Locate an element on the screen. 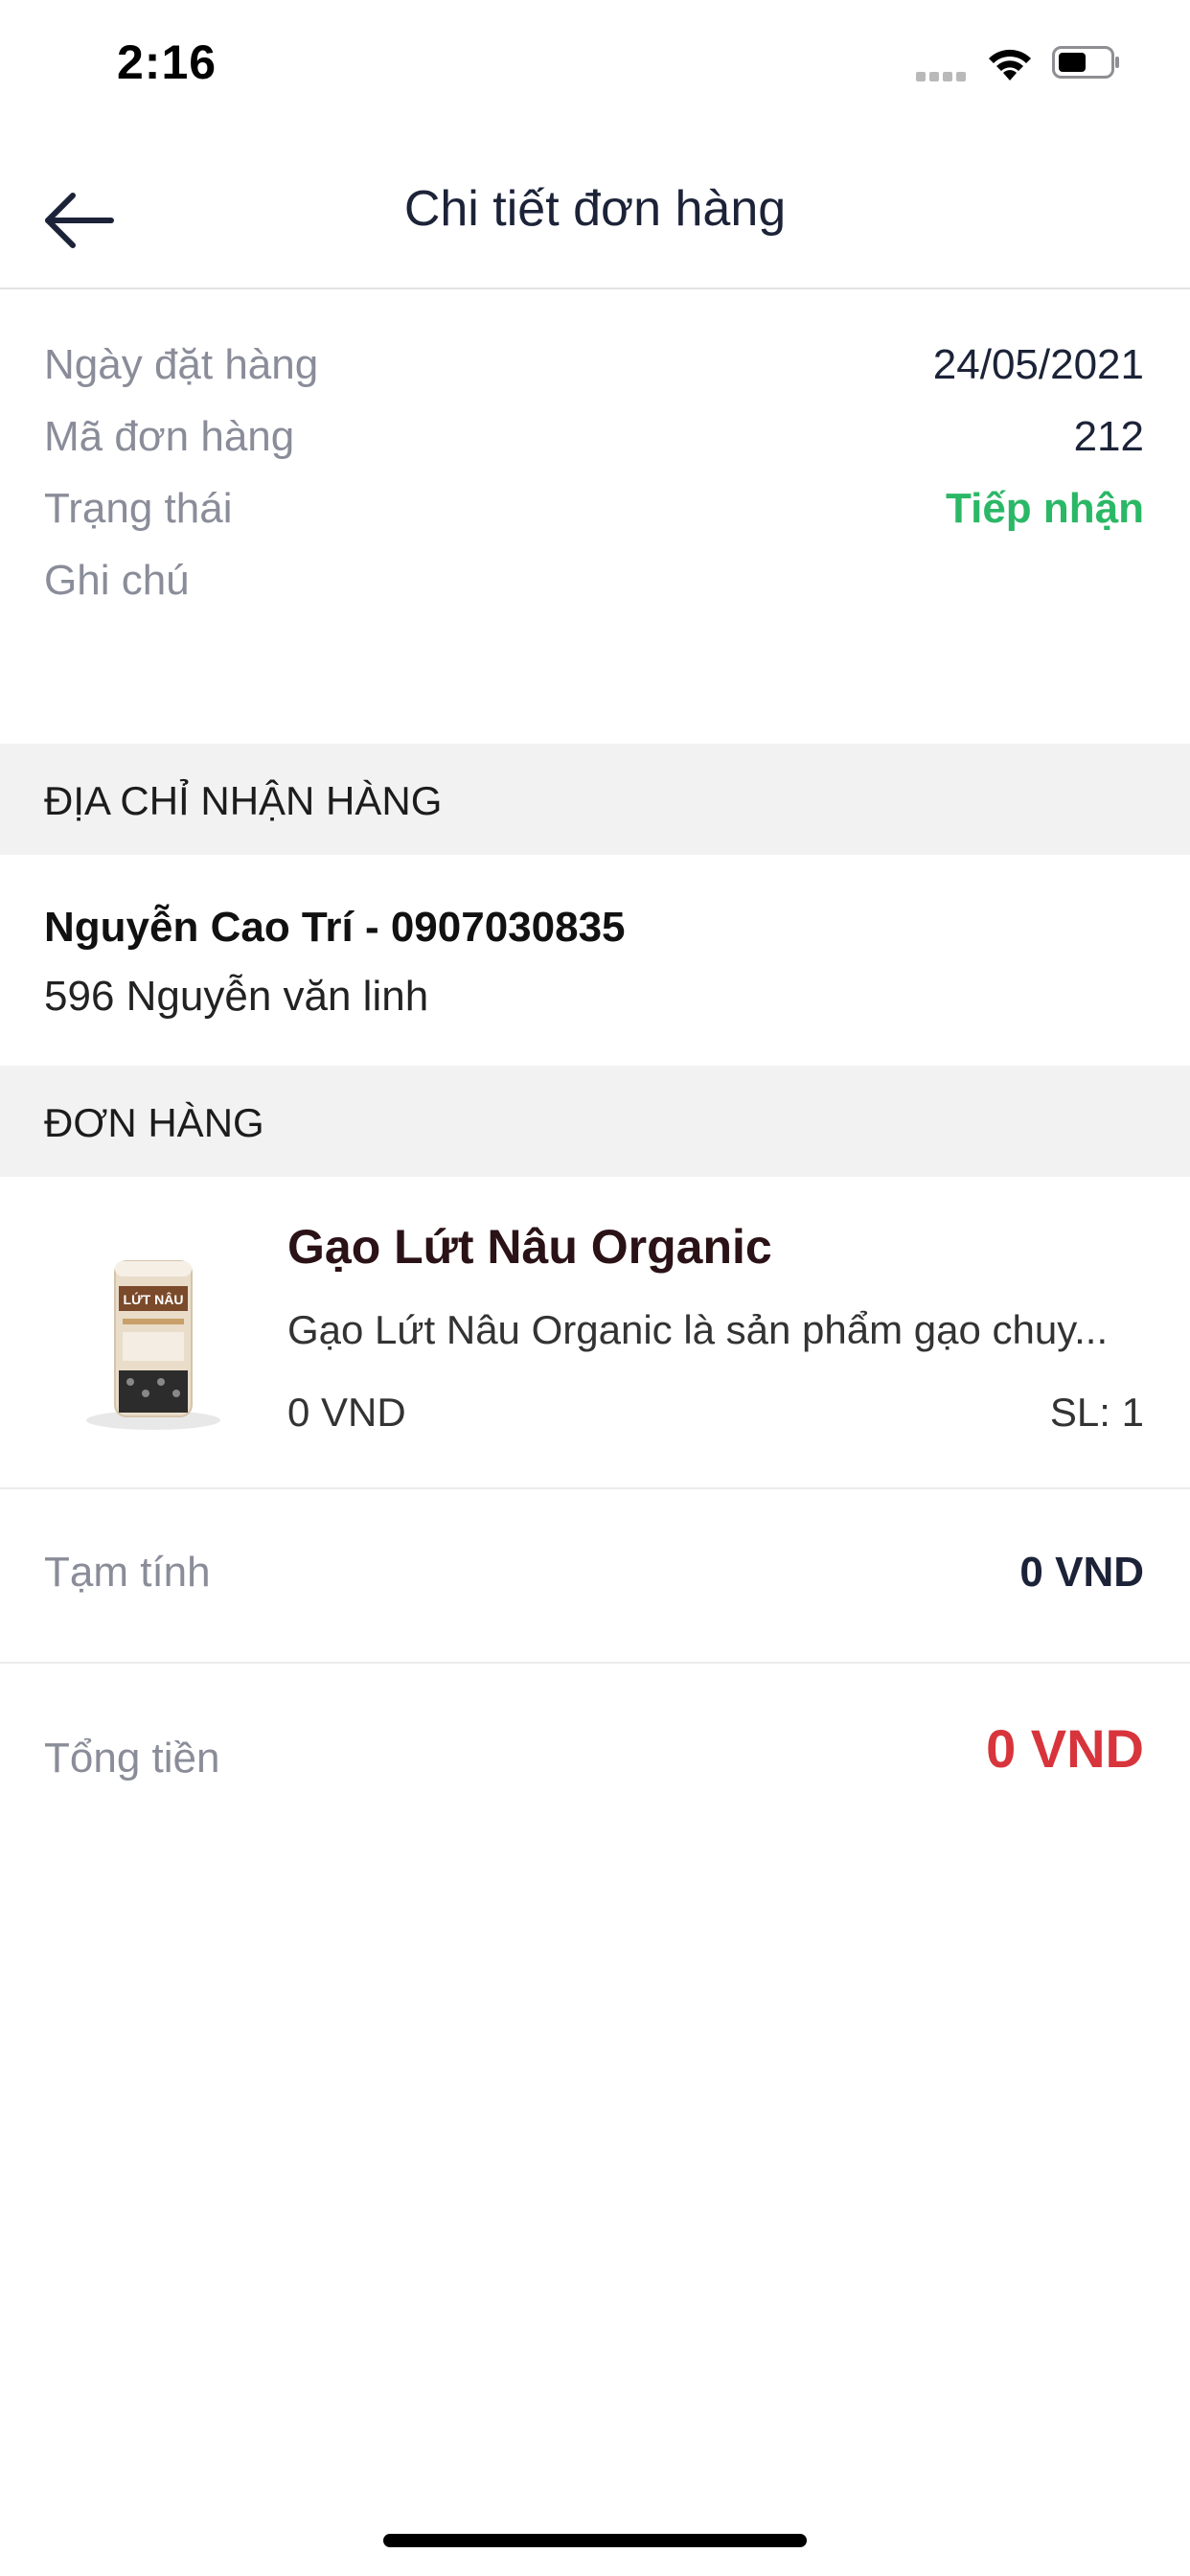 The height and width of the screenshot is (2576, 1190). total-label: Tổng tiền is located at coordinates (132, 1759).